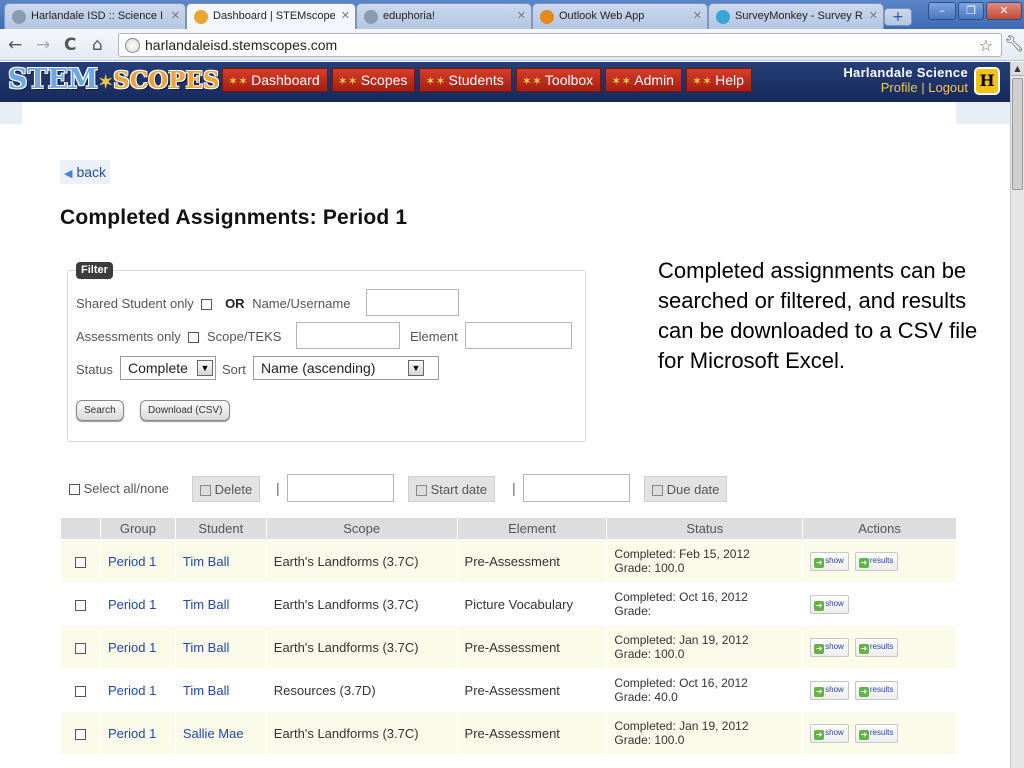 This screenshot has height=768, width=1024. I want to click on outlook-icon, so click(547, 17).